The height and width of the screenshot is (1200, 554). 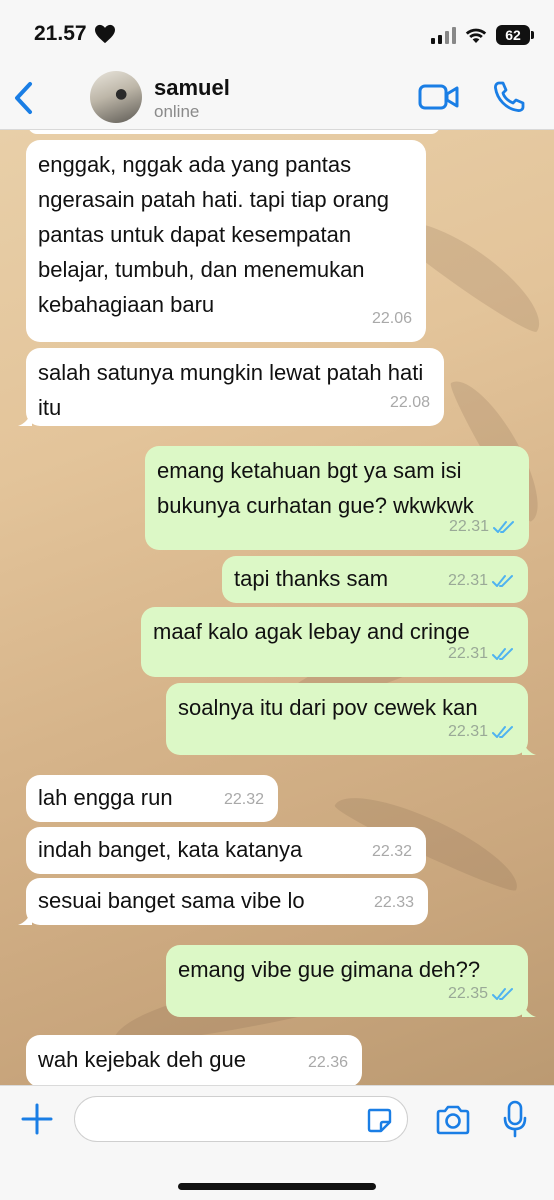 I want to click on message-bubble-partial, so click(x=234, y=132).